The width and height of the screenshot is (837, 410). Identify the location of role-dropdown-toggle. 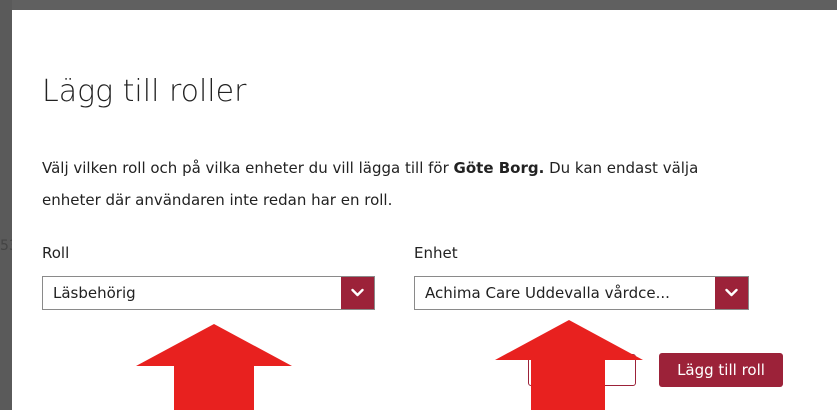
(357, 293).